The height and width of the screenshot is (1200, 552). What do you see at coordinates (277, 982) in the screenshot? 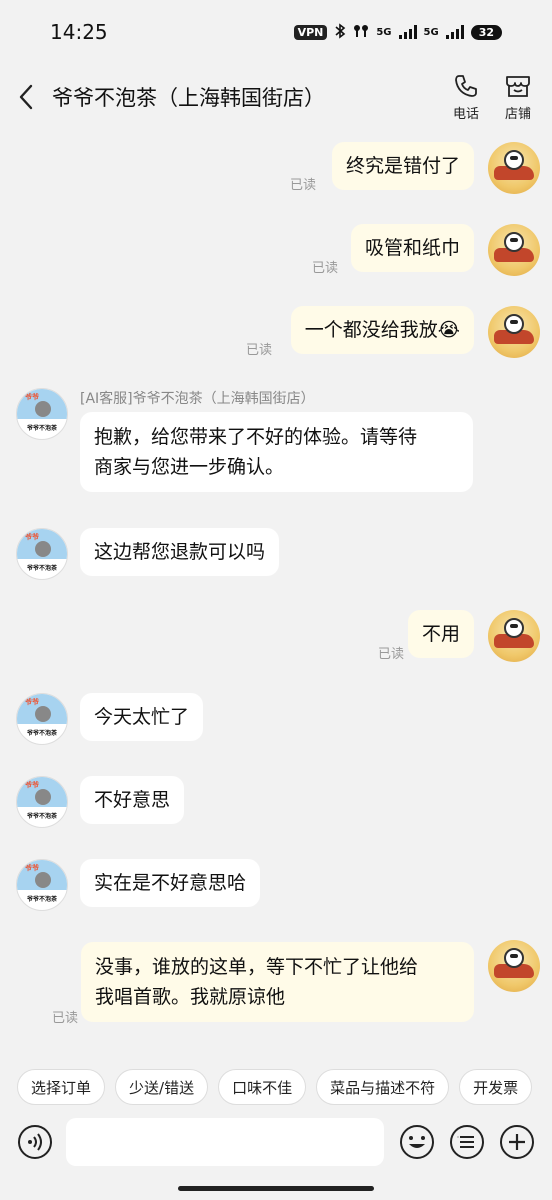
I see `message-bubble-sent: 没事，谁放的这单，等下不忙了让他给 我唱首歌。我就原谅他` at bounding box center [277, 982].